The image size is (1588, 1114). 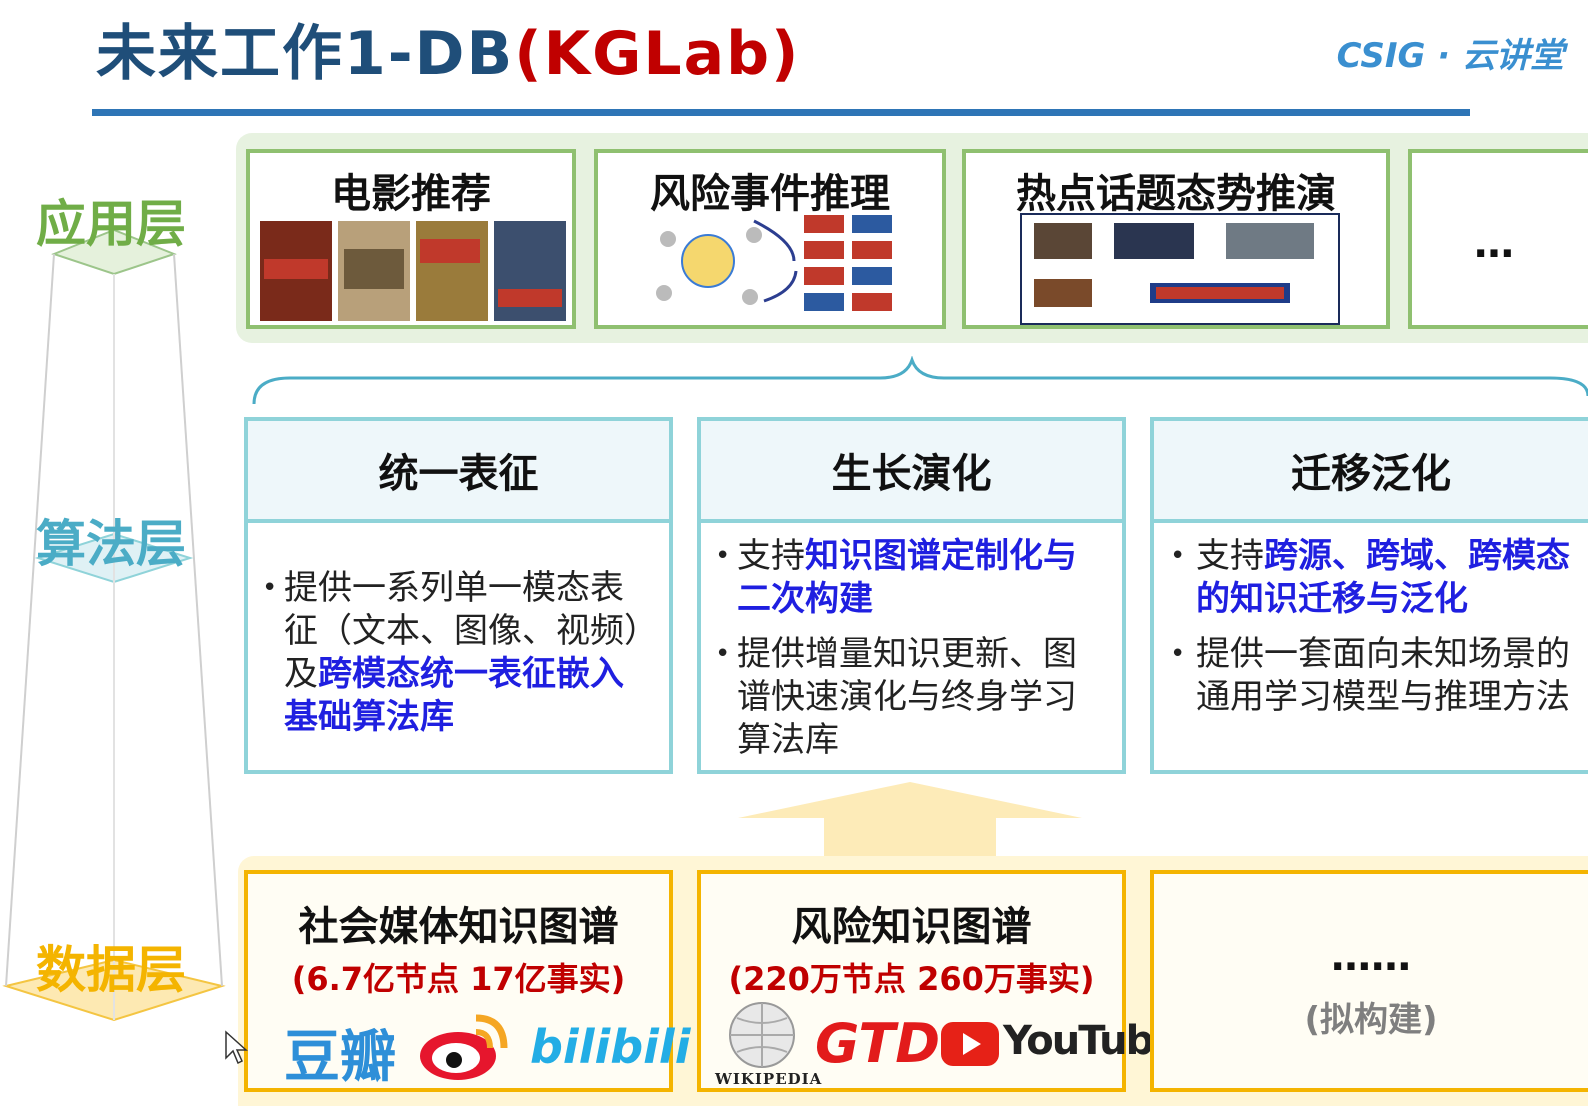 What do you see at coordinates (458, 472) in the screenshot?
I see `algo-title: 统一表征` at bounding box center [458, 472].